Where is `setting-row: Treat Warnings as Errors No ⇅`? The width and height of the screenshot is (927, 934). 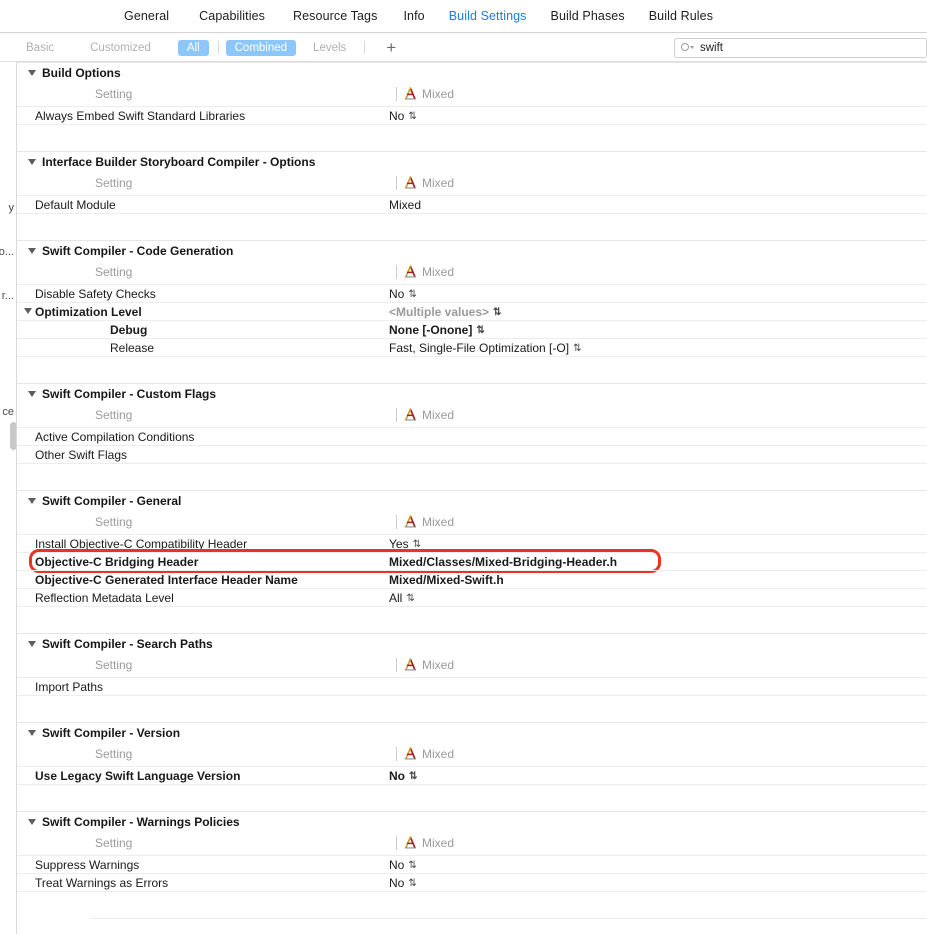 setting-row: Treat Warnings as Errors No ⇅ is located at coordinates (472, 882).